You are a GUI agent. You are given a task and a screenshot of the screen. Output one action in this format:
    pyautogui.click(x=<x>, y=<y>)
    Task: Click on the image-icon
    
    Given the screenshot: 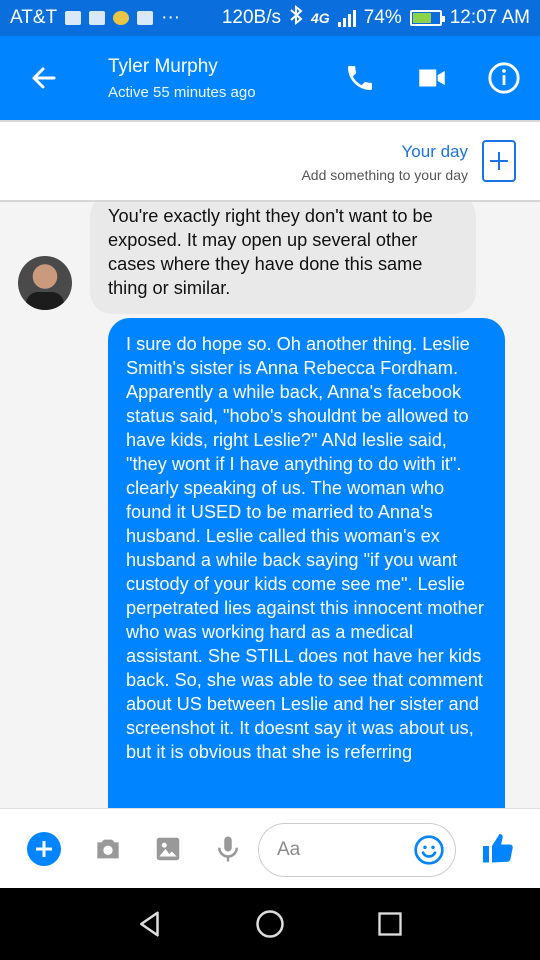 What is the action you would take?
    pyautogui.click(x=168, y=849)
    